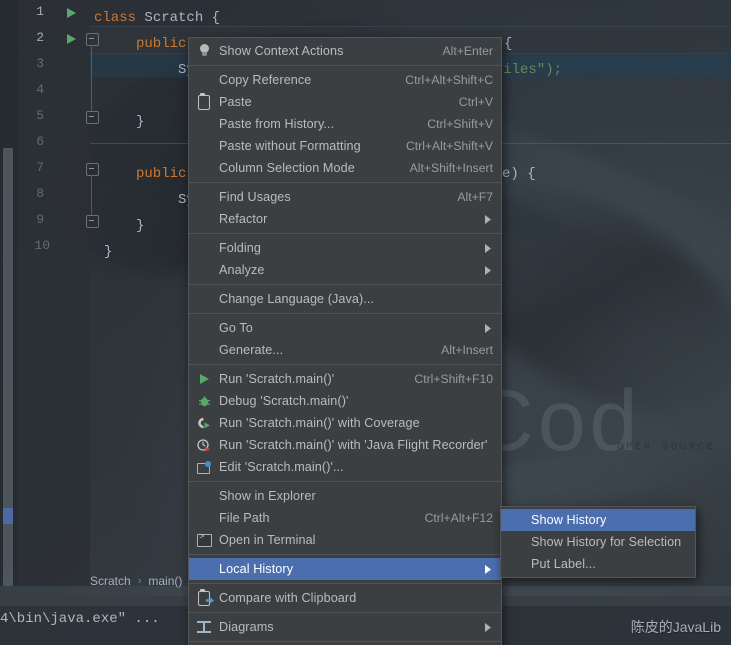 The height and width of the screenshot is (645, 731). I want to click on breadcrumb: Scratch › main(), so click(136, 581).